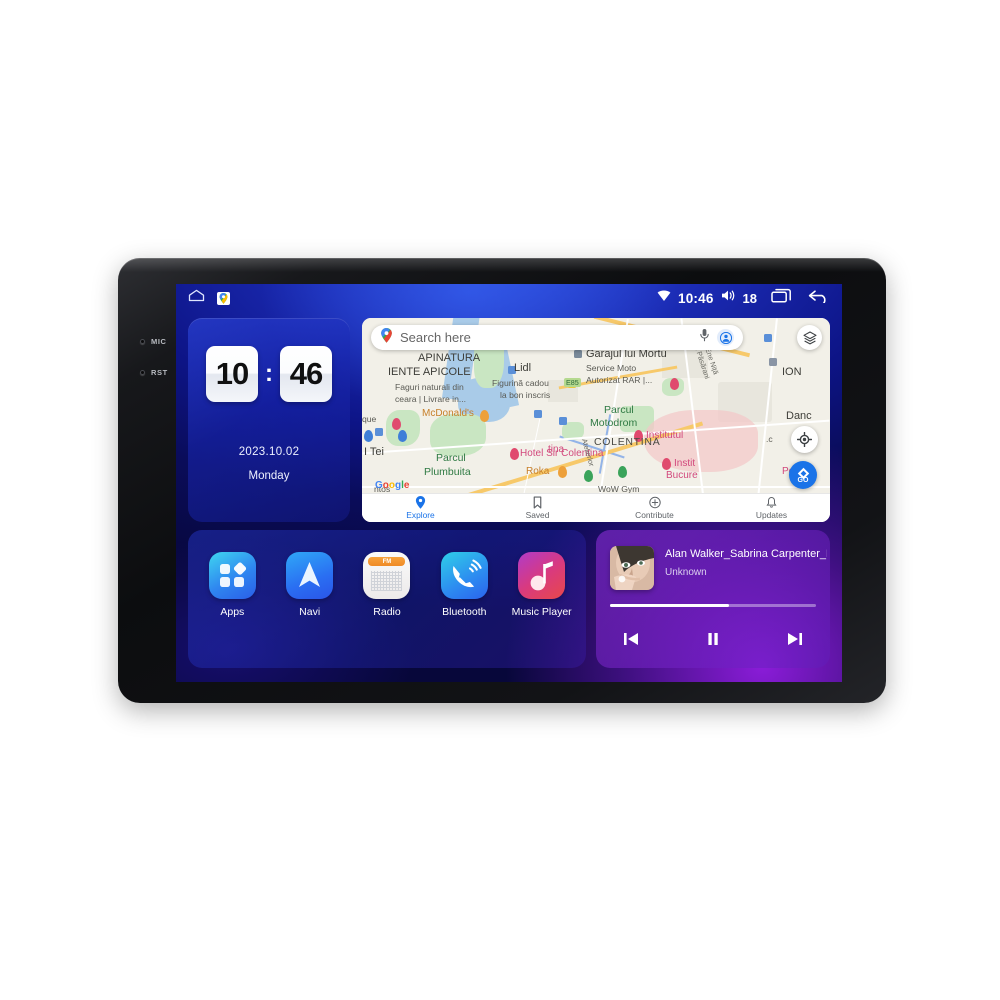  I want to click on map-label-instit2: Bucure, so click(682, 475).